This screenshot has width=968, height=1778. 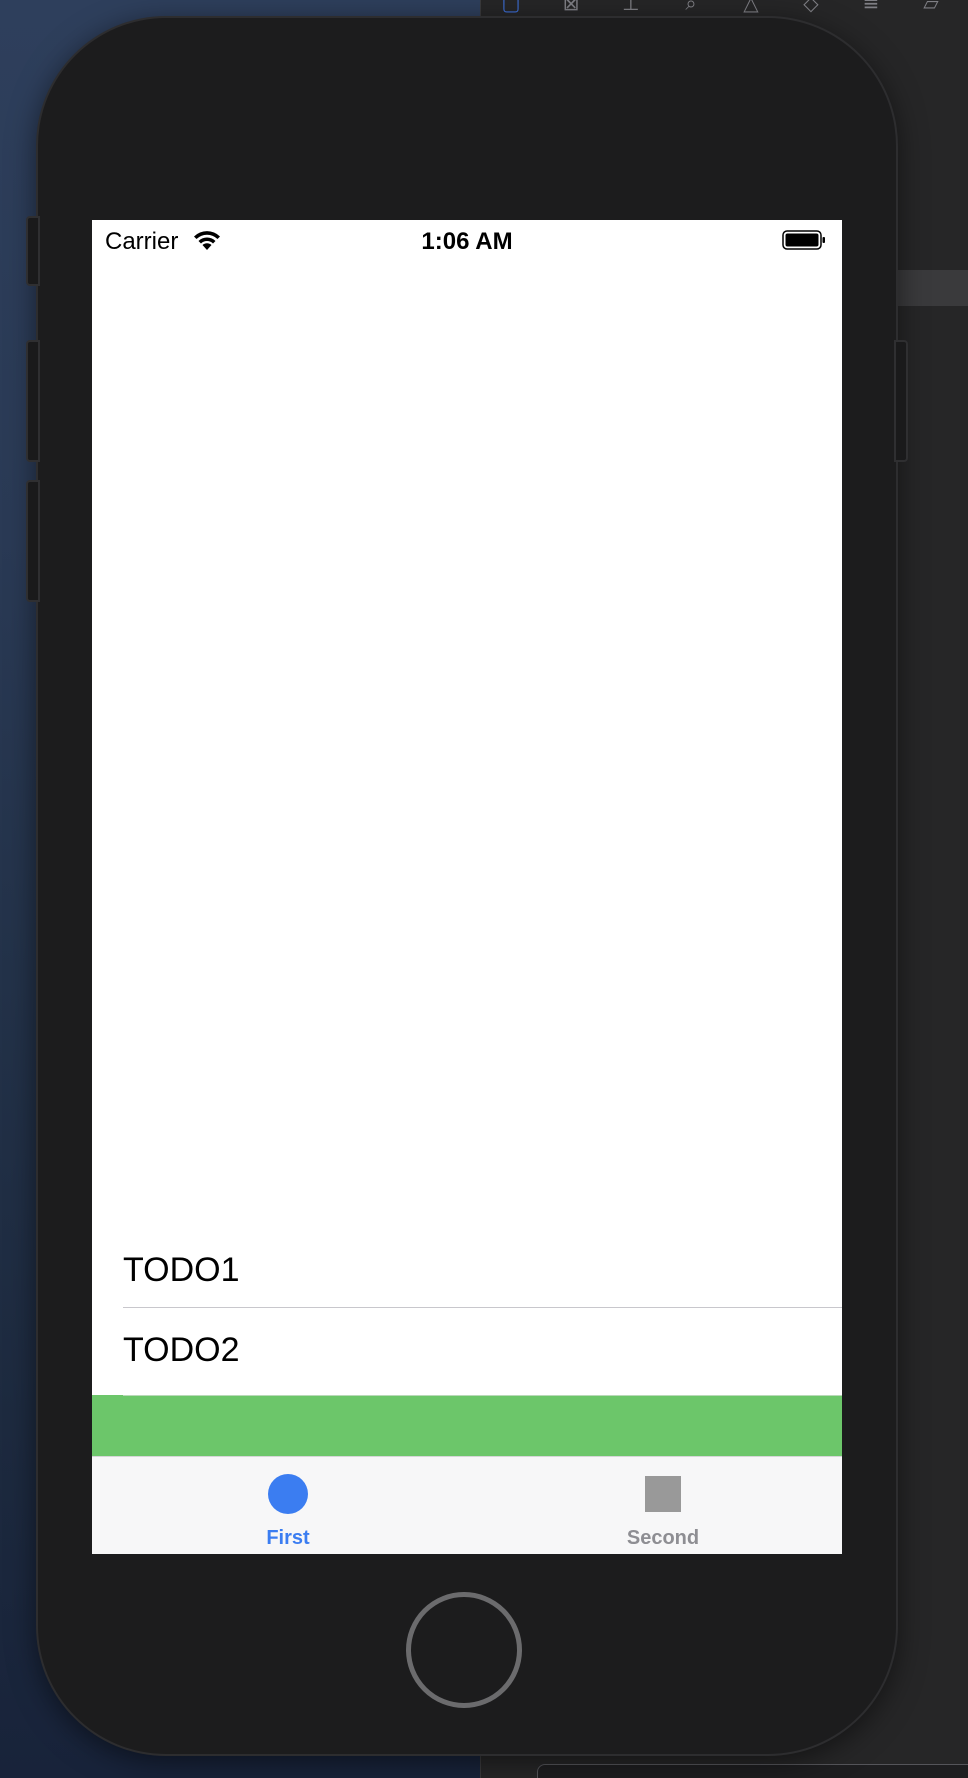 I want to click on tab-second: Second, so click(x=663, y=1505).